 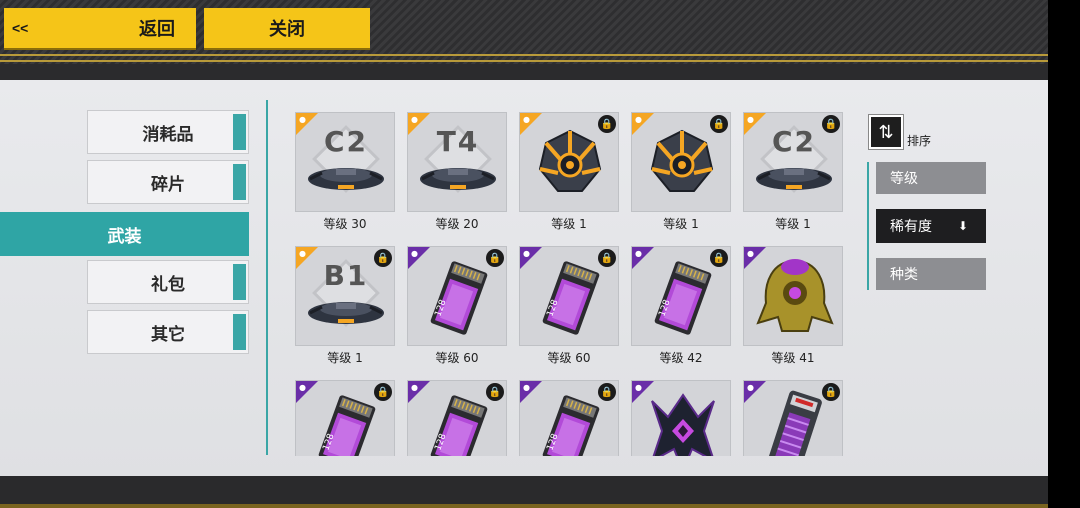 I want to click on category-others: 其它, so click(x=168, y=332).